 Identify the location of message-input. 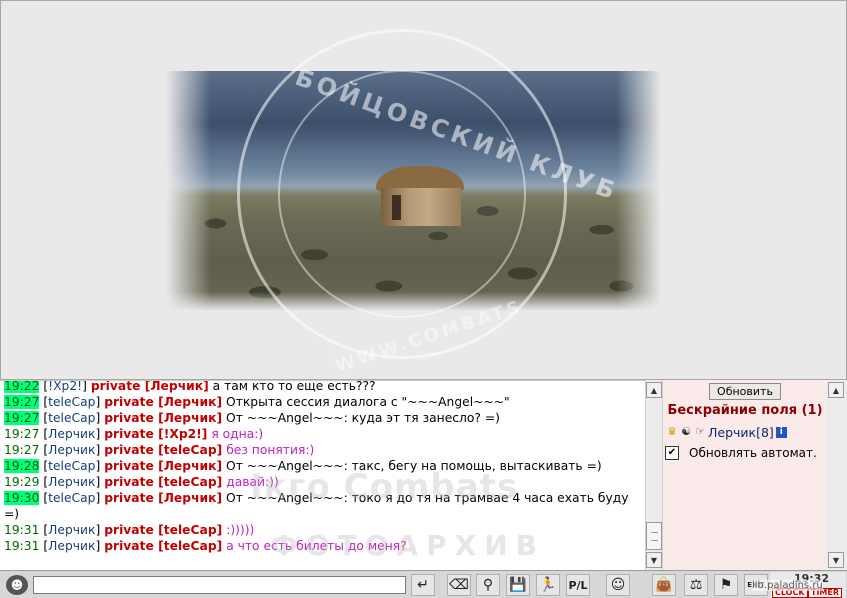
(219, 585).